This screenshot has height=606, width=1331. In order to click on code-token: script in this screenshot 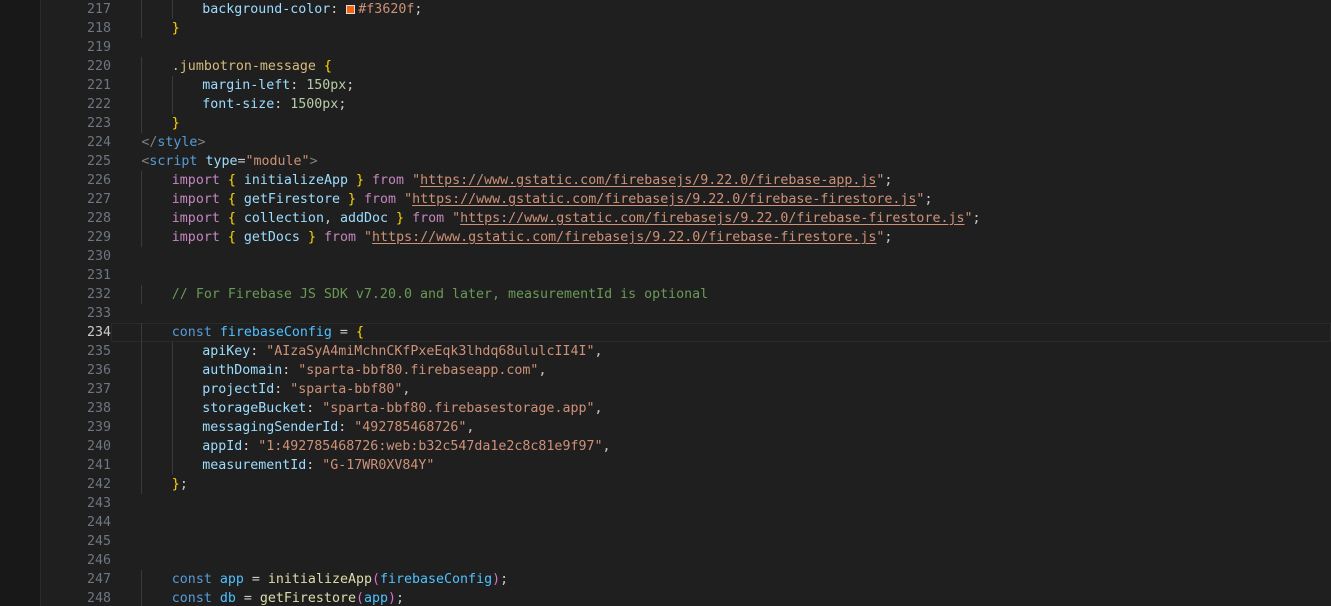, I will do `click(173, 161)`.